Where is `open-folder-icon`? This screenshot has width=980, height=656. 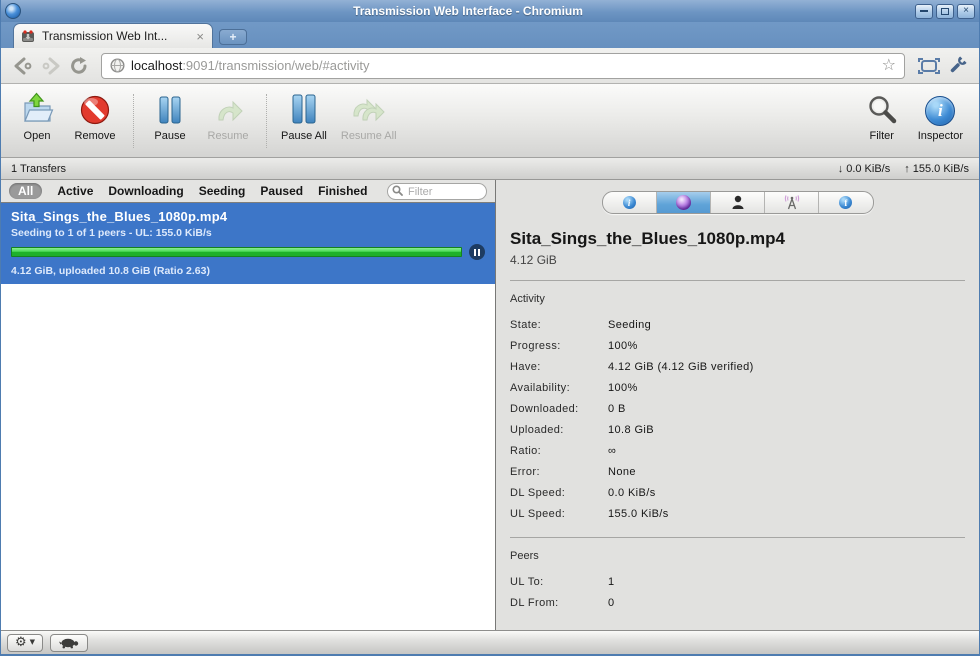
open-folder-icon is located at coordinates (37, 109).